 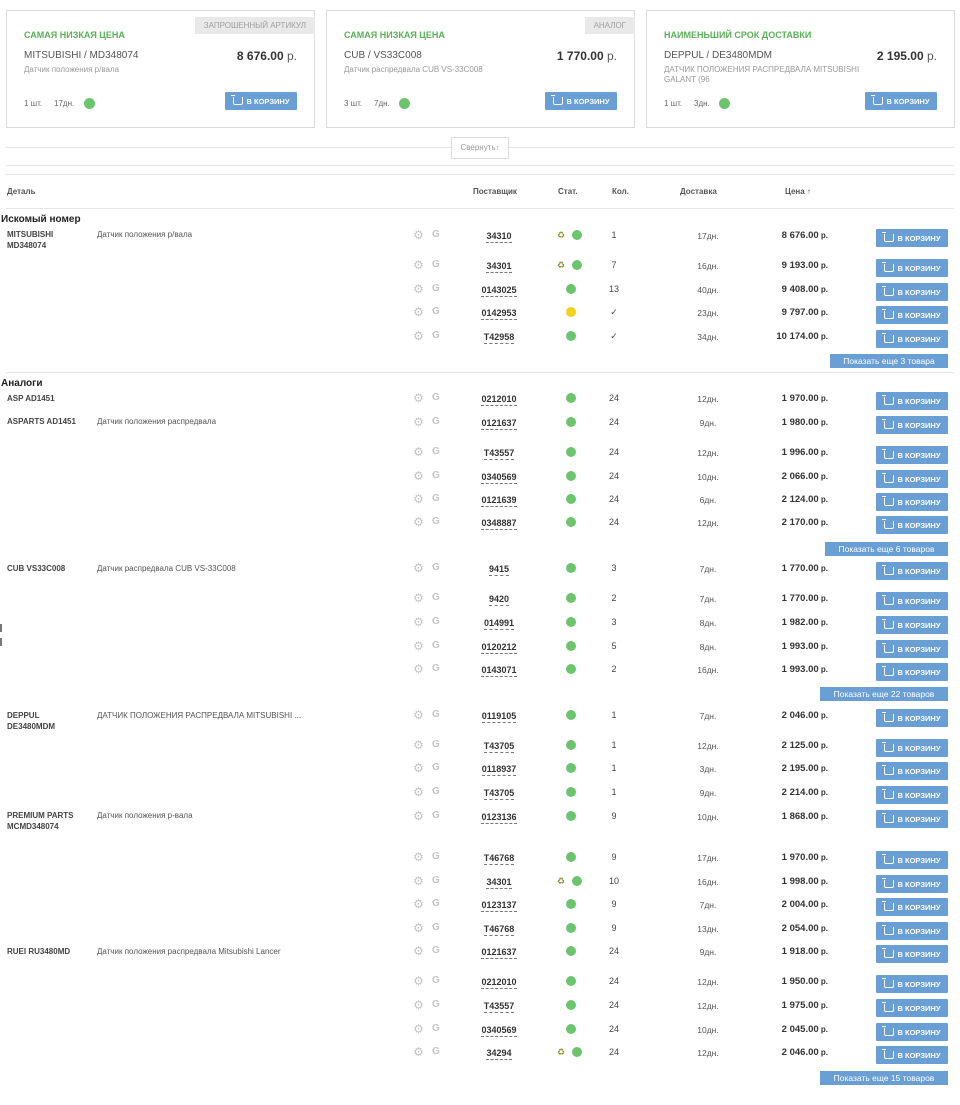 I want to click on part-brand: ASP AD1451, so click(x=47, y=398).